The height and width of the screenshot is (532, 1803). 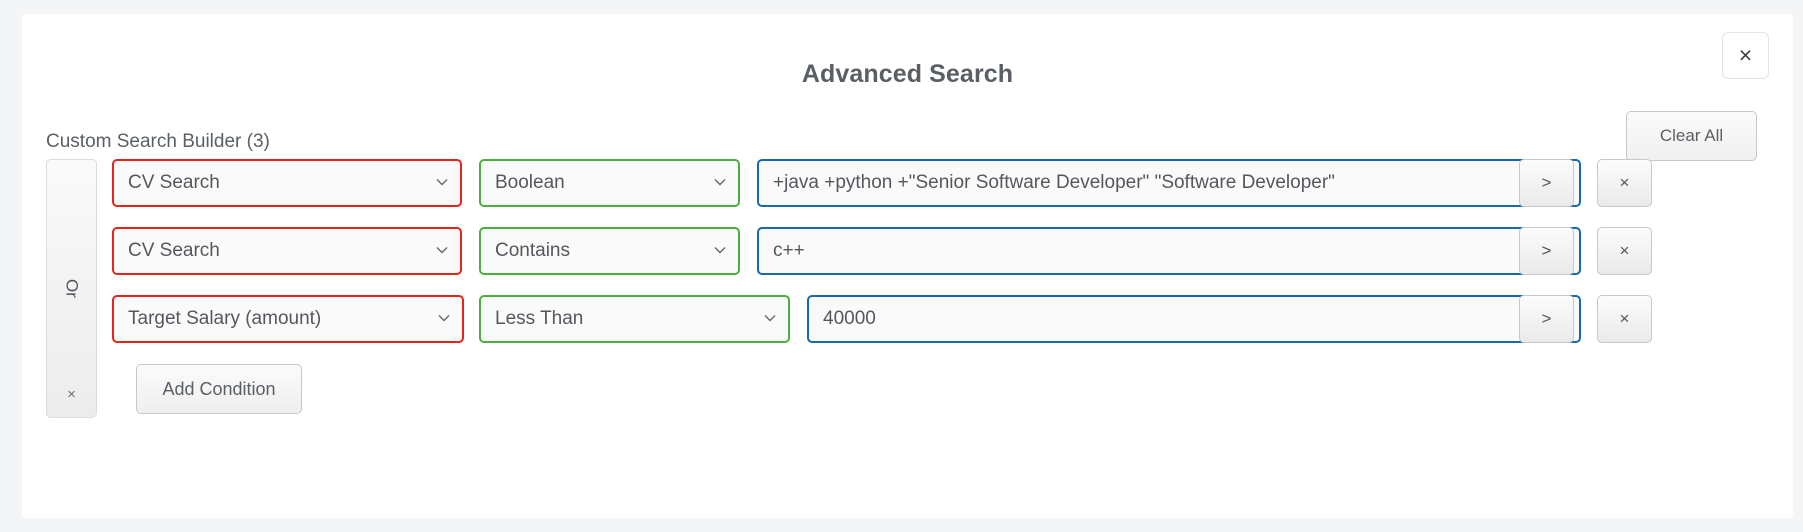 I want to click on condition-operator-value: Boolean, so click(x=530, y=182).